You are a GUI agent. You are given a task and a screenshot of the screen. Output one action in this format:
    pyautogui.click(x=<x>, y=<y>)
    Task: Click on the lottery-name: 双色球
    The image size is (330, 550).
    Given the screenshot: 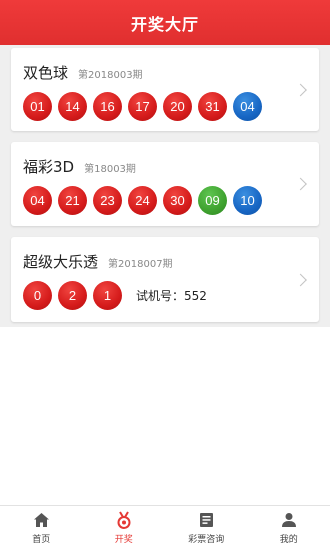 What is the action you would take?
    pyautogui.click(x=46, y=73)
    